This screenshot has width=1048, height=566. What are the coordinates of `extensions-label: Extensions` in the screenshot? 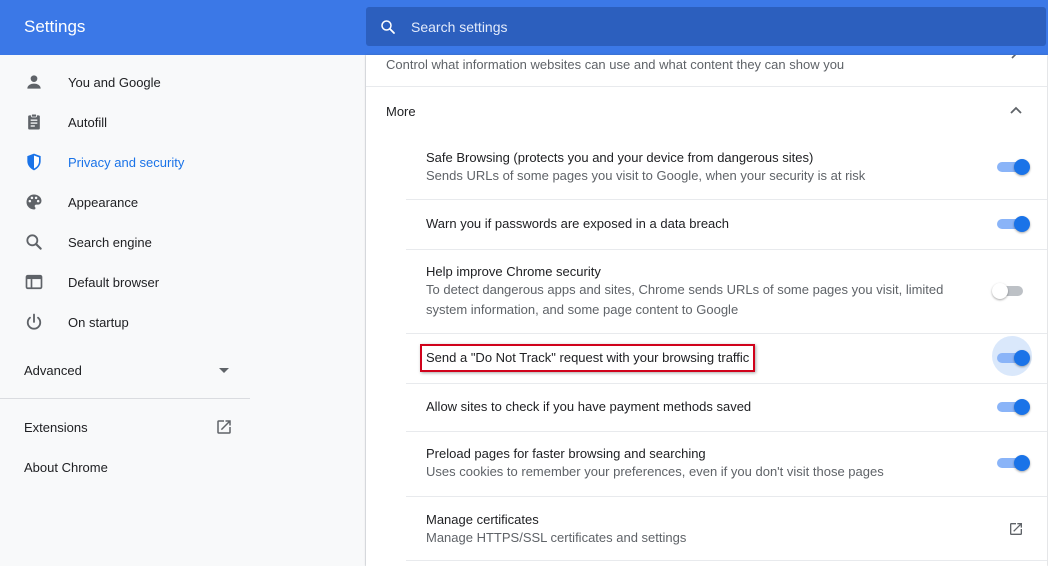 It's located at (56, 427).